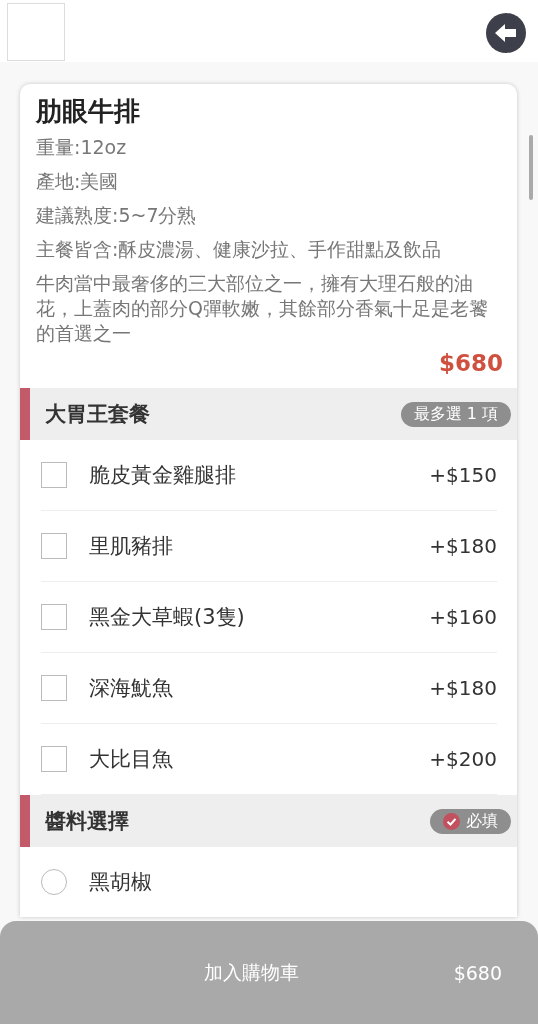  Describe the element at coordinates (167, 617) in the screenshot. I see `option-label: 黑金大草蝦(3隻)` at that location.